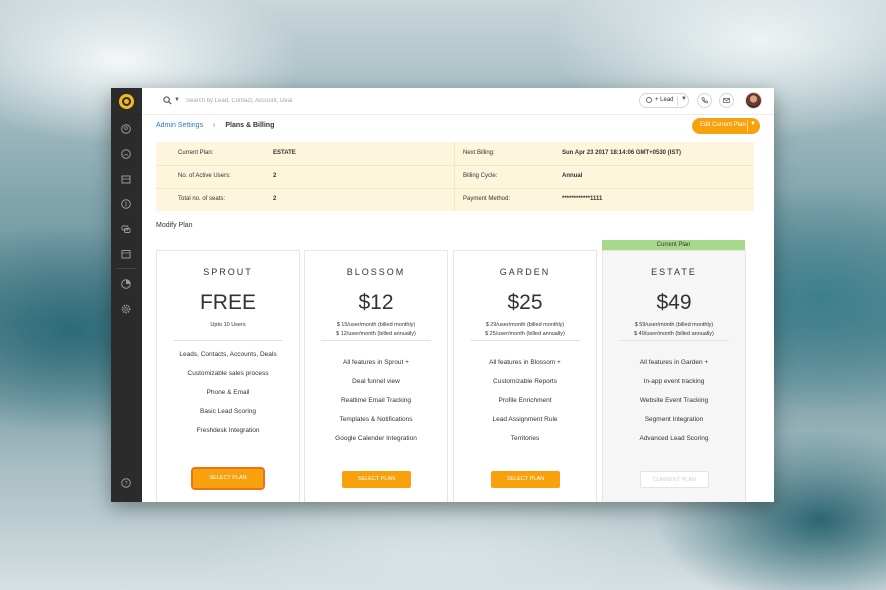 This screenshot has height=590, width=886. I want to click on search-icon, so click(167, 100).